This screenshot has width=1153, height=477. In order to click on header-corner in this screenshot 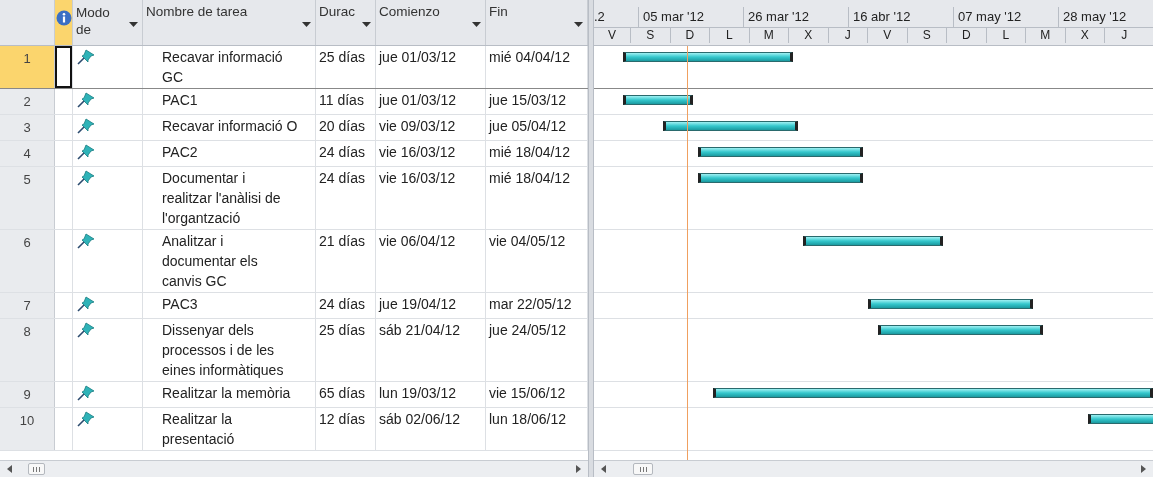, I will do `click(27, 22)`.